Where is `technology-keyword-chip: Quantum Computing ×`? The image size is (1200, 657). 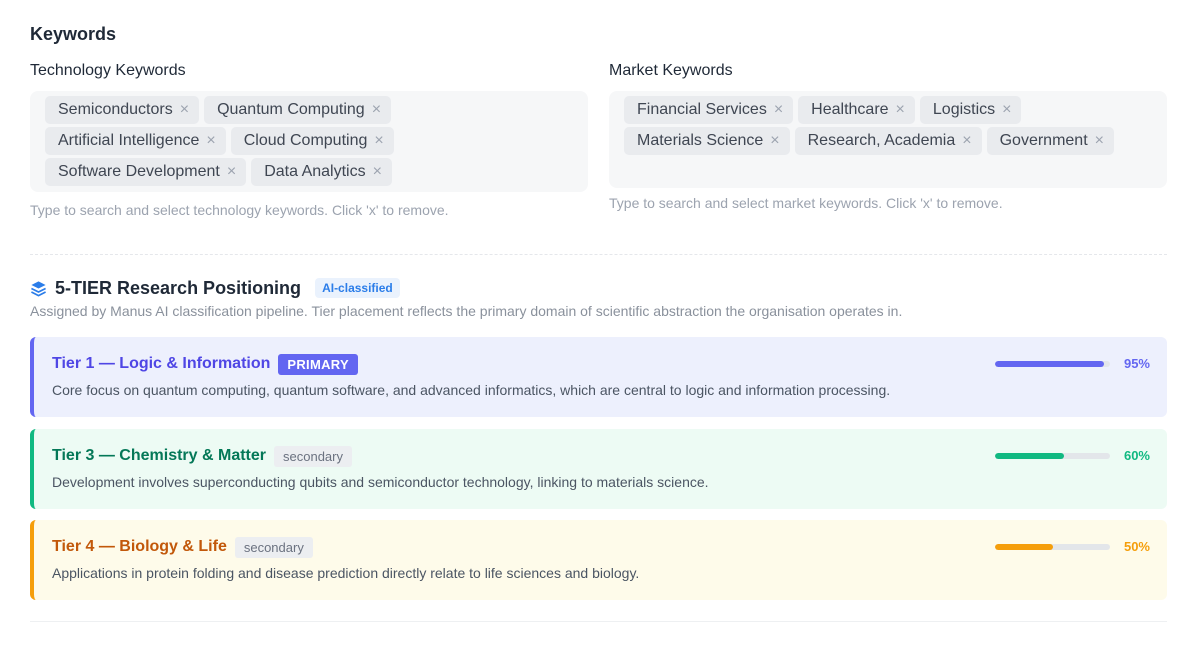 technology-keyword-chip: Quantum Computing × is located at coordinates (298, 110).